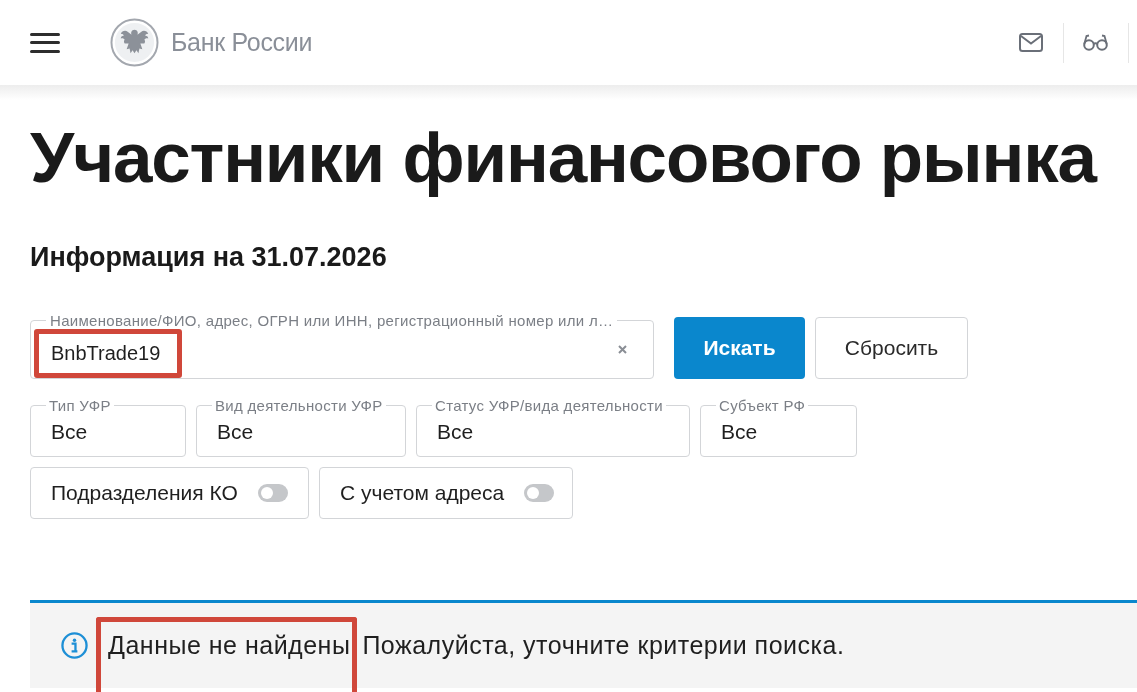 This screenshot has width=1137, height=692. Describe the element at coordinates (563, 158) in the screenshot. I see `page-title: Участники финансового рынка` at that location.